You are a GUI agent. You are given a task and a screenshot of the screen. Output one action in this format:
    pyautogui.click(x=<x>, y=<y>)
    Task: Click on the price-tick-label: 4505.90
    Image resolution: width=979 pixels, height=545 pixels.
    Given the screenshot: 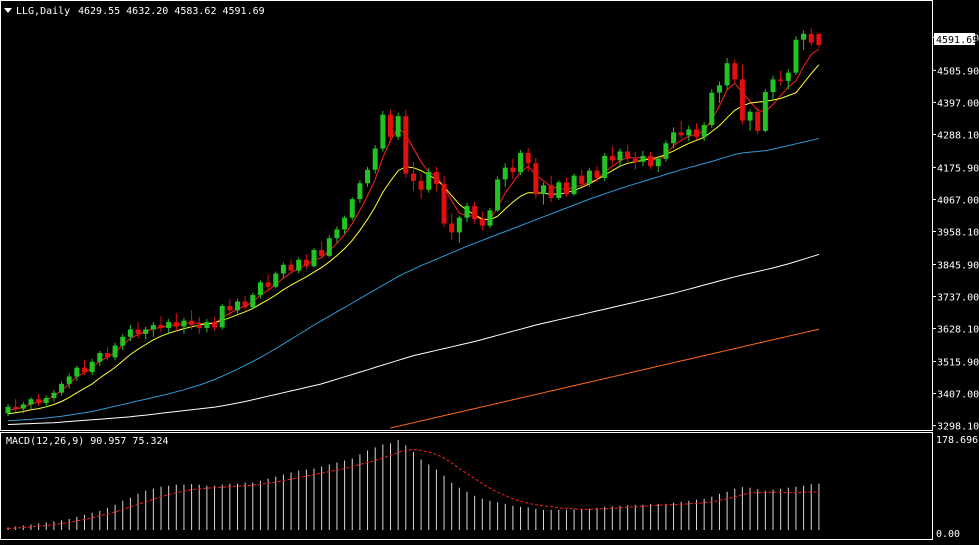 What is the action you would take?
    pyautogui.click(x=958, y=71)
    